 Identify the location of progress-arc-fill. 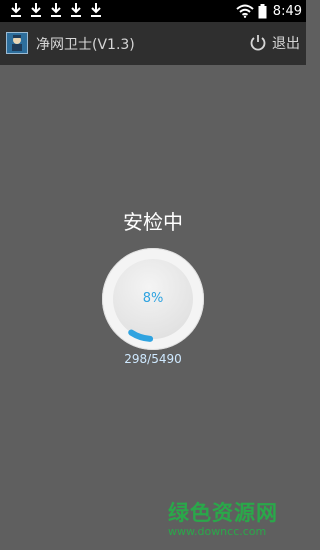
(141, 335).